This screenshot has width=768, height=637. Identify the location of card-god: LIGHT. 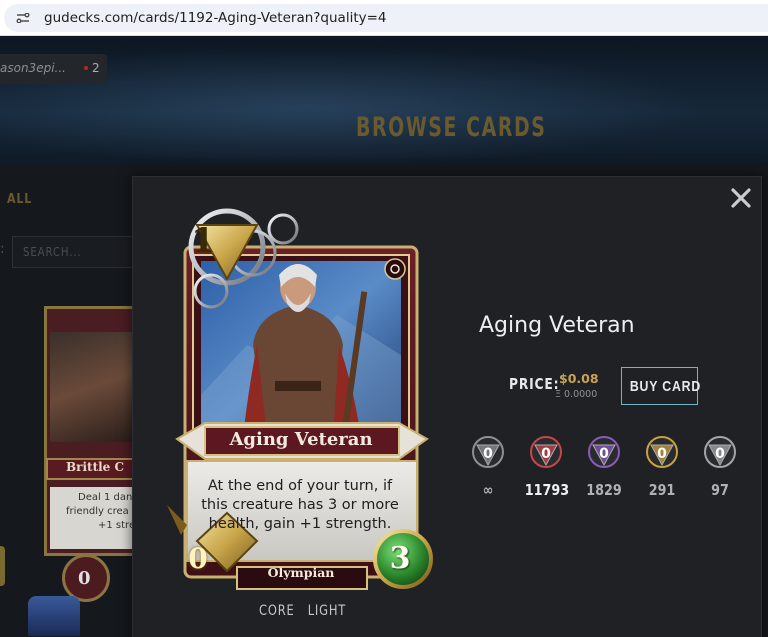
(327, 611).